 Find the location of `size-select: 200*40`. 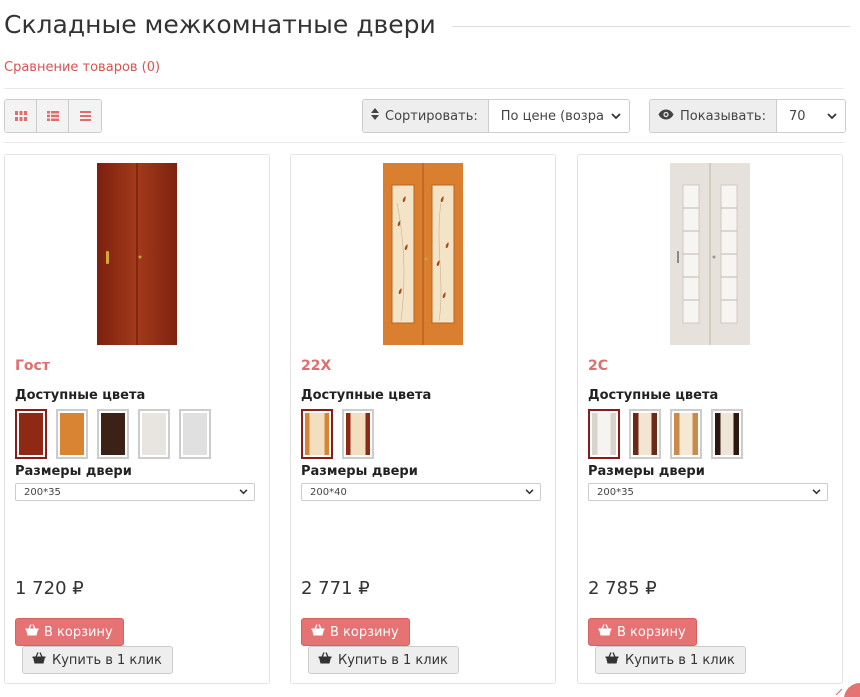

size-select: 200*40 is located at coordinates (421, 492).